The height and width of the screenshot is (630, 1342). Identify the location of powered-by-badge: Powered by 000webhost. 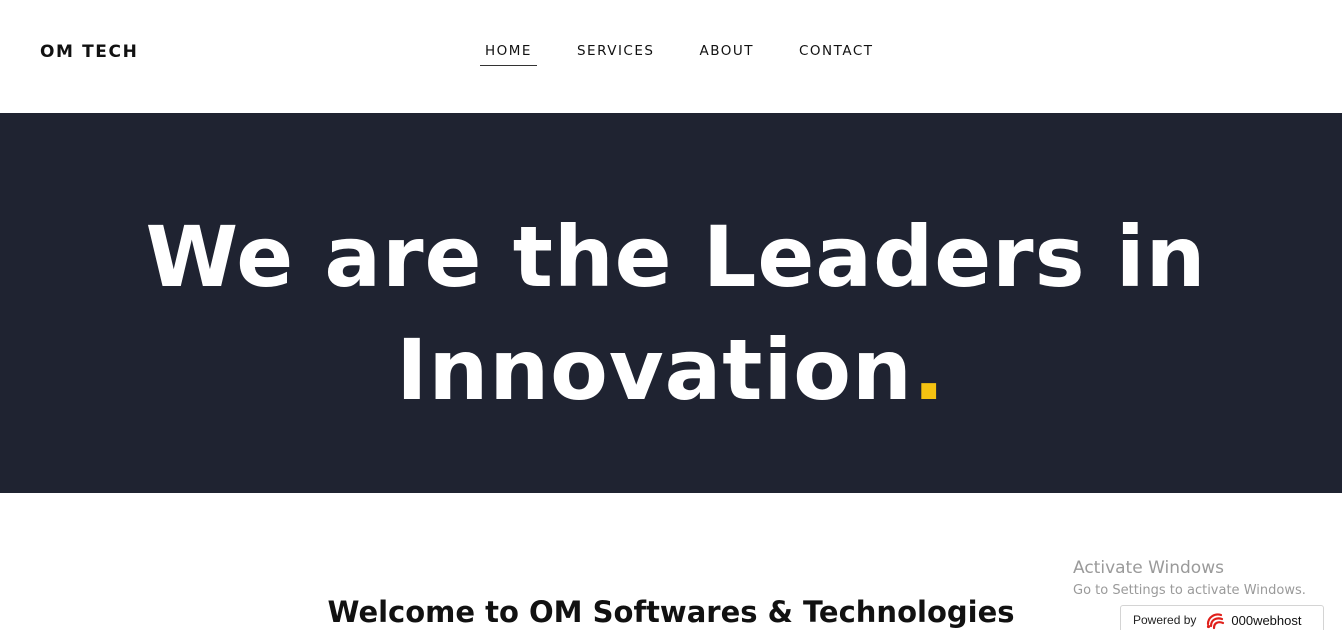
(1222, 617).